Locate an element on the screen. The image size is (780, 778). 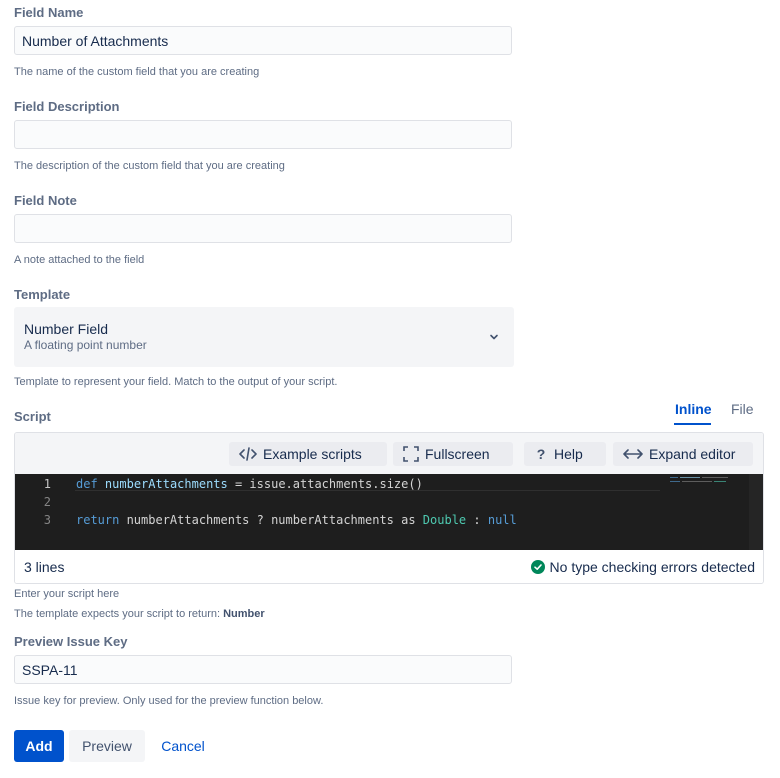
cancel-button: Cancel is located at coordinates (183, 746).